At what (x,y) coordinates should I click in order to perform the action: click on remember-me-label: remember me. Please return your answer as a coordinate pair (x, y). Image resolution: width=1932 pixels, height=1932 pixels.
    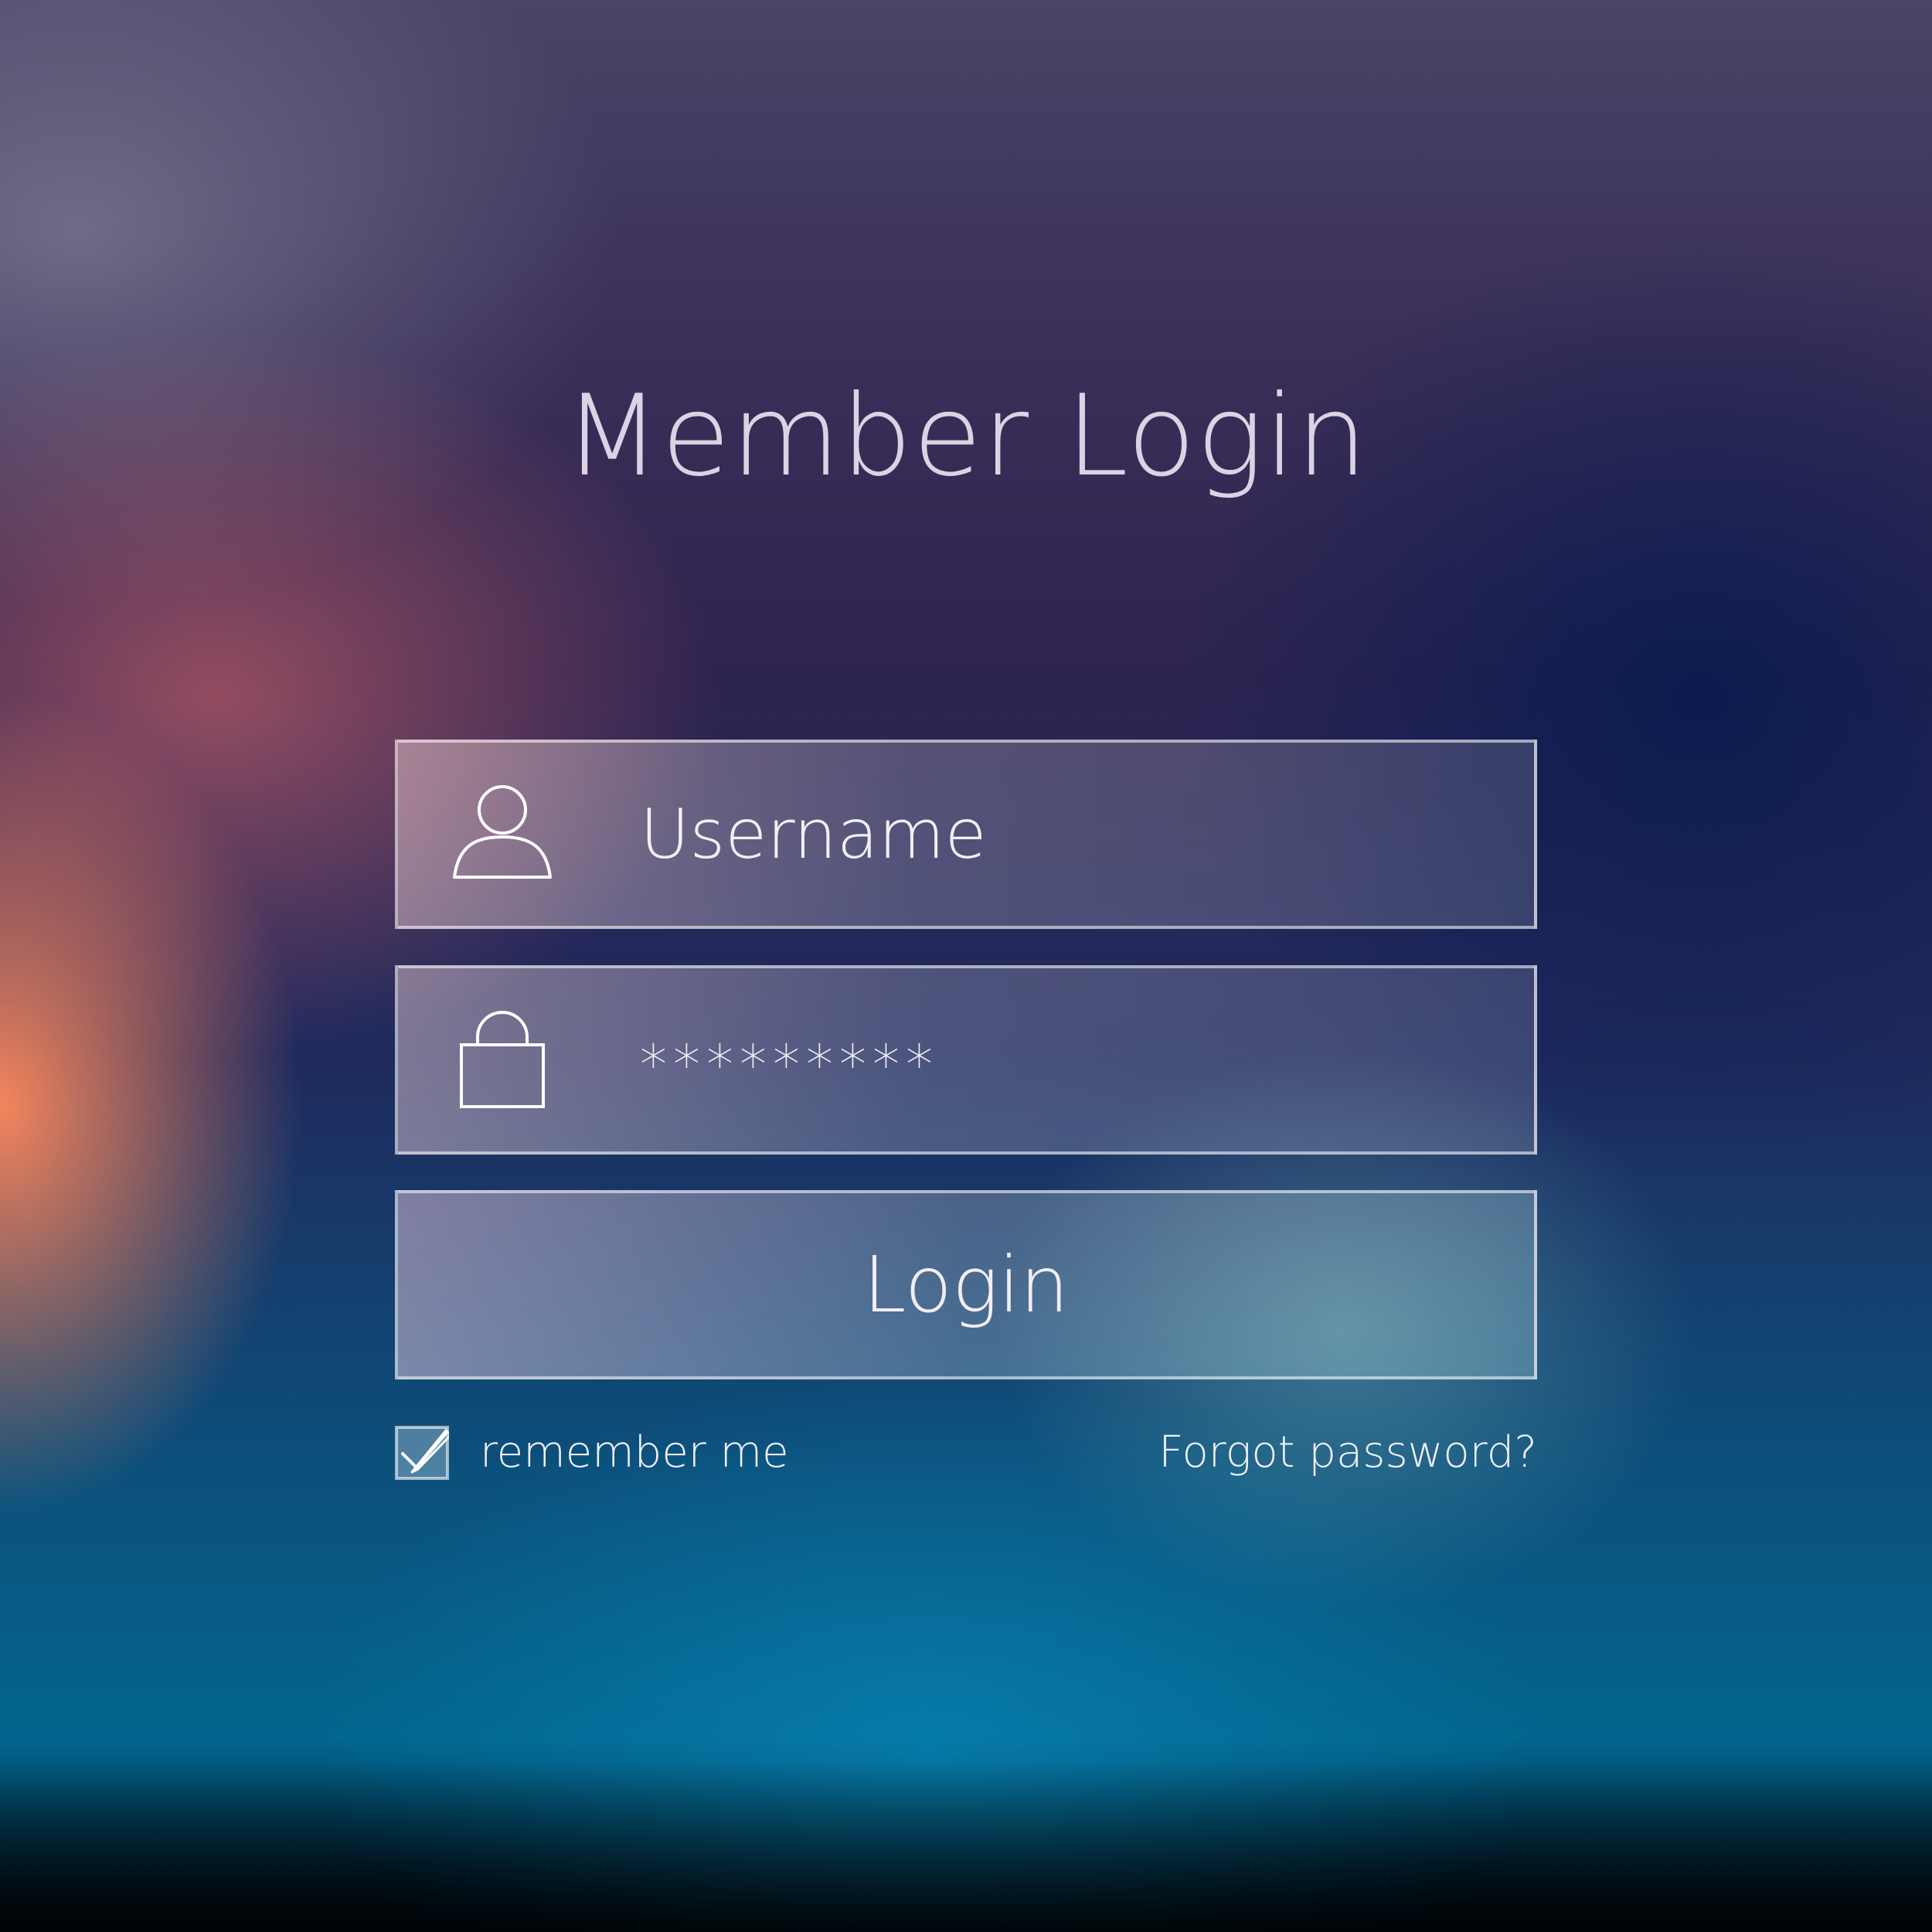
    Looking at the image, I should click on (635, 1453).